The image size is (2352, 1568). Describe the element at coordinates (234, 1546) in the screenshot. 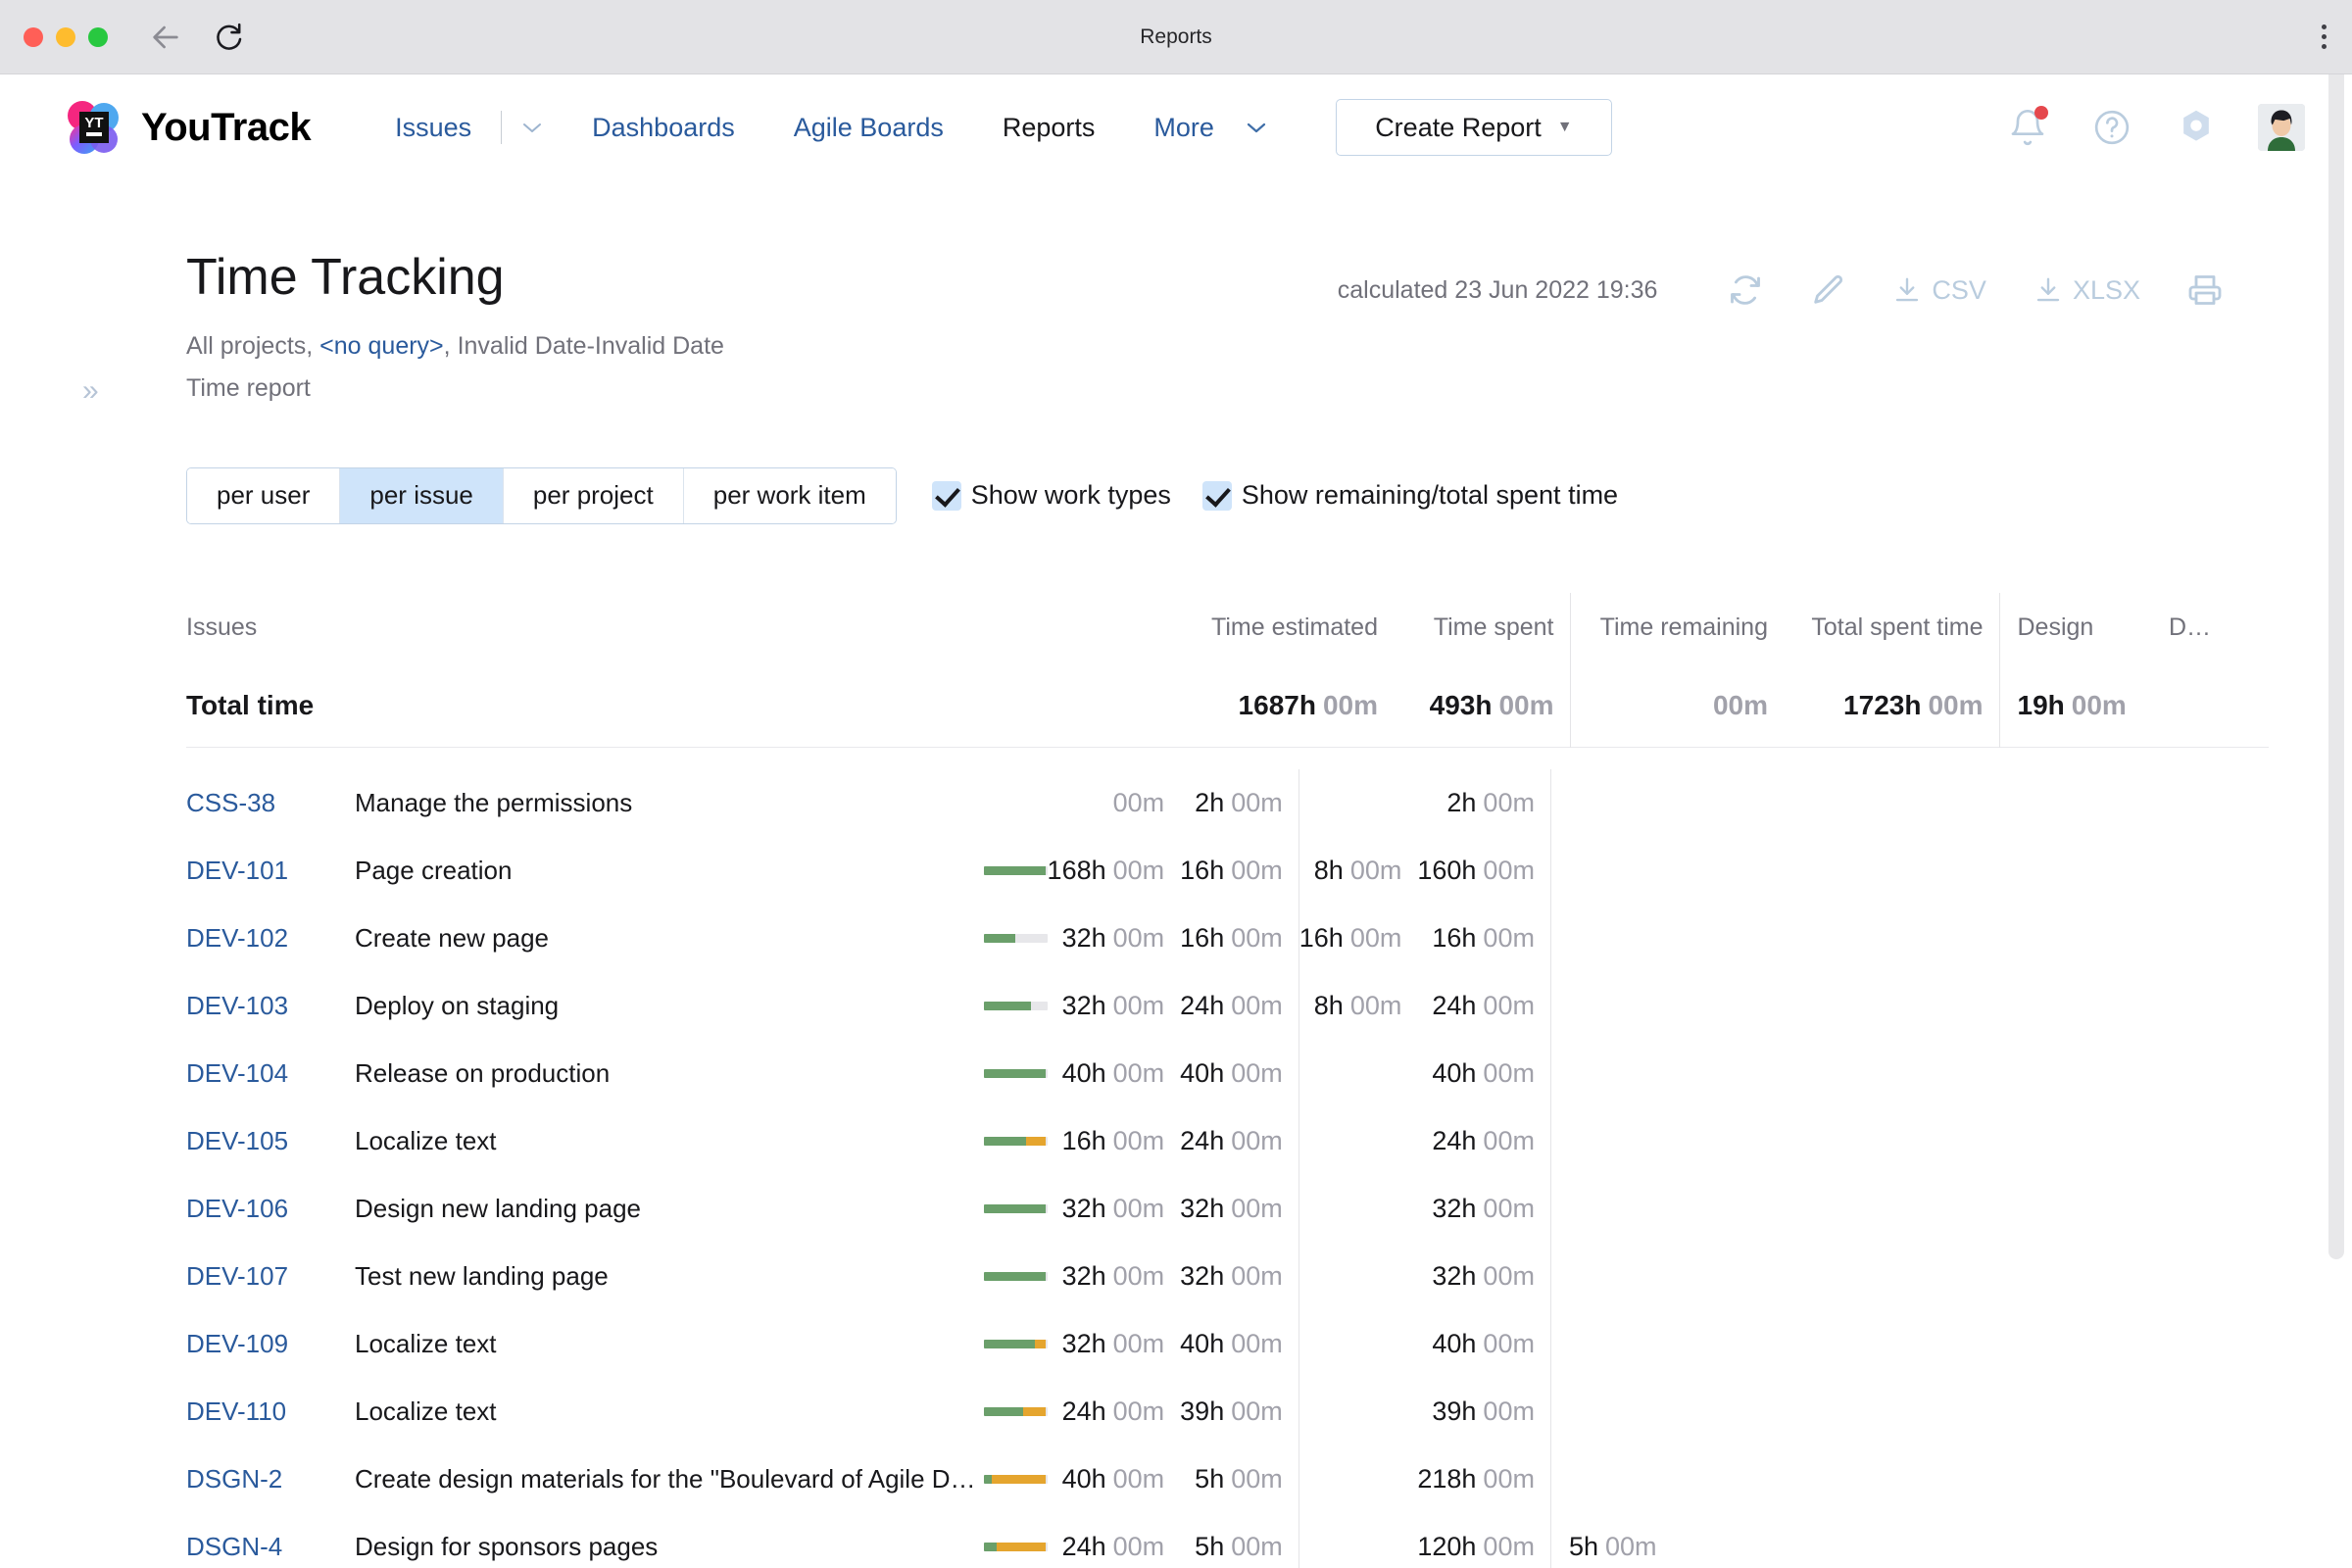

I see `issue-id-link: DSGN-4` at that location.